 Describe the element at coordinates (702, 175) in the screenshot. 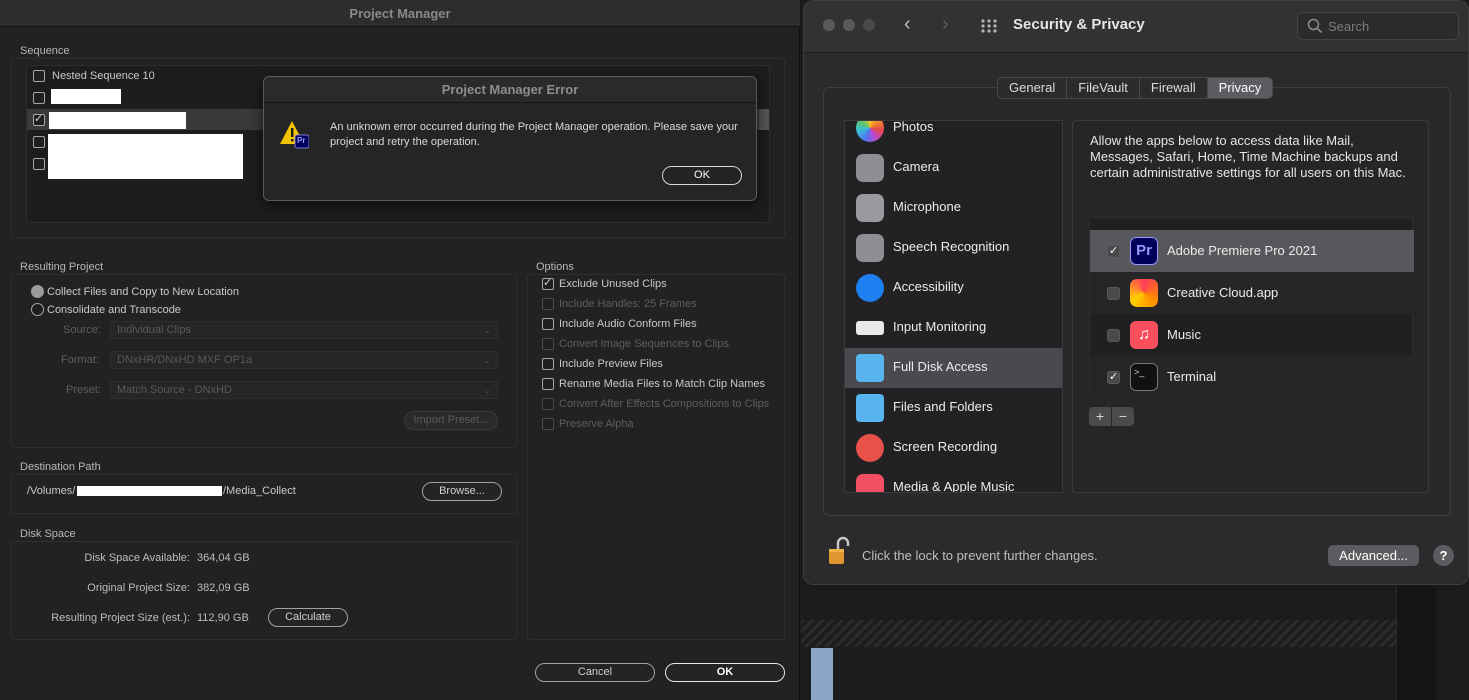

I see `error-ok-button: OK` at that location.